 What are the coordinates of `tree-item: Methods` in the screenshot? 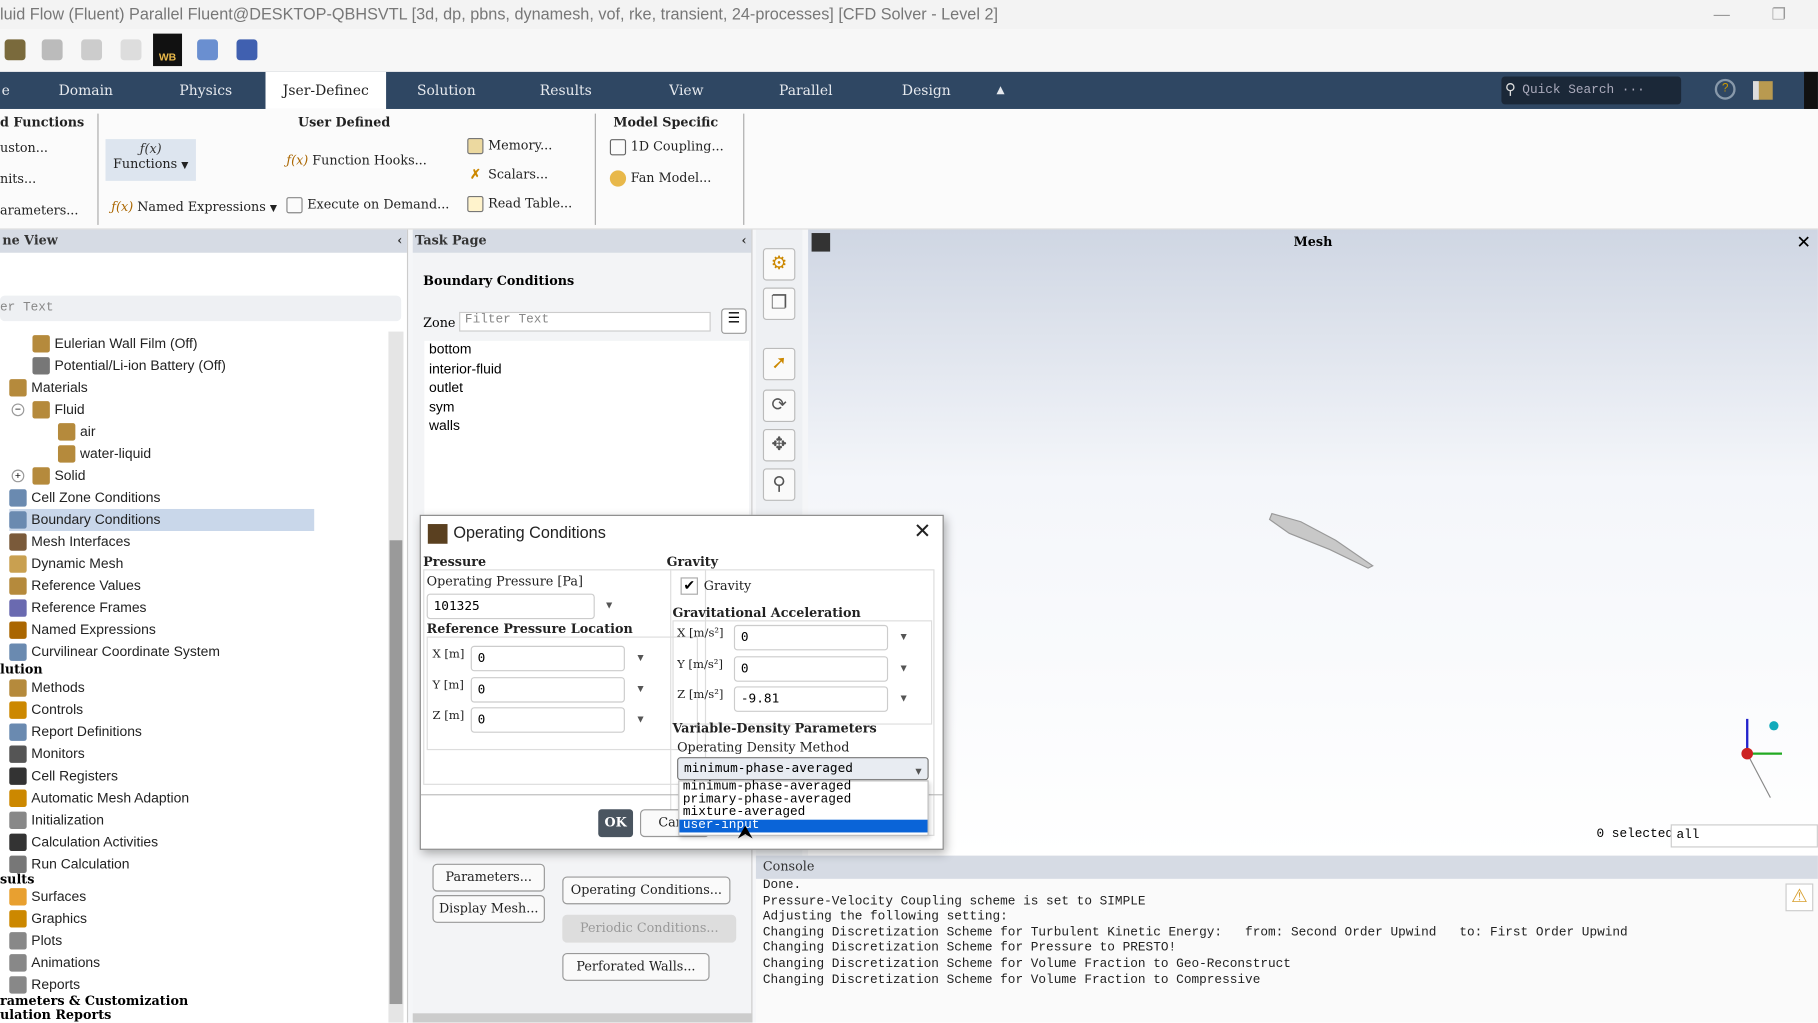 It's located at (47, 688).